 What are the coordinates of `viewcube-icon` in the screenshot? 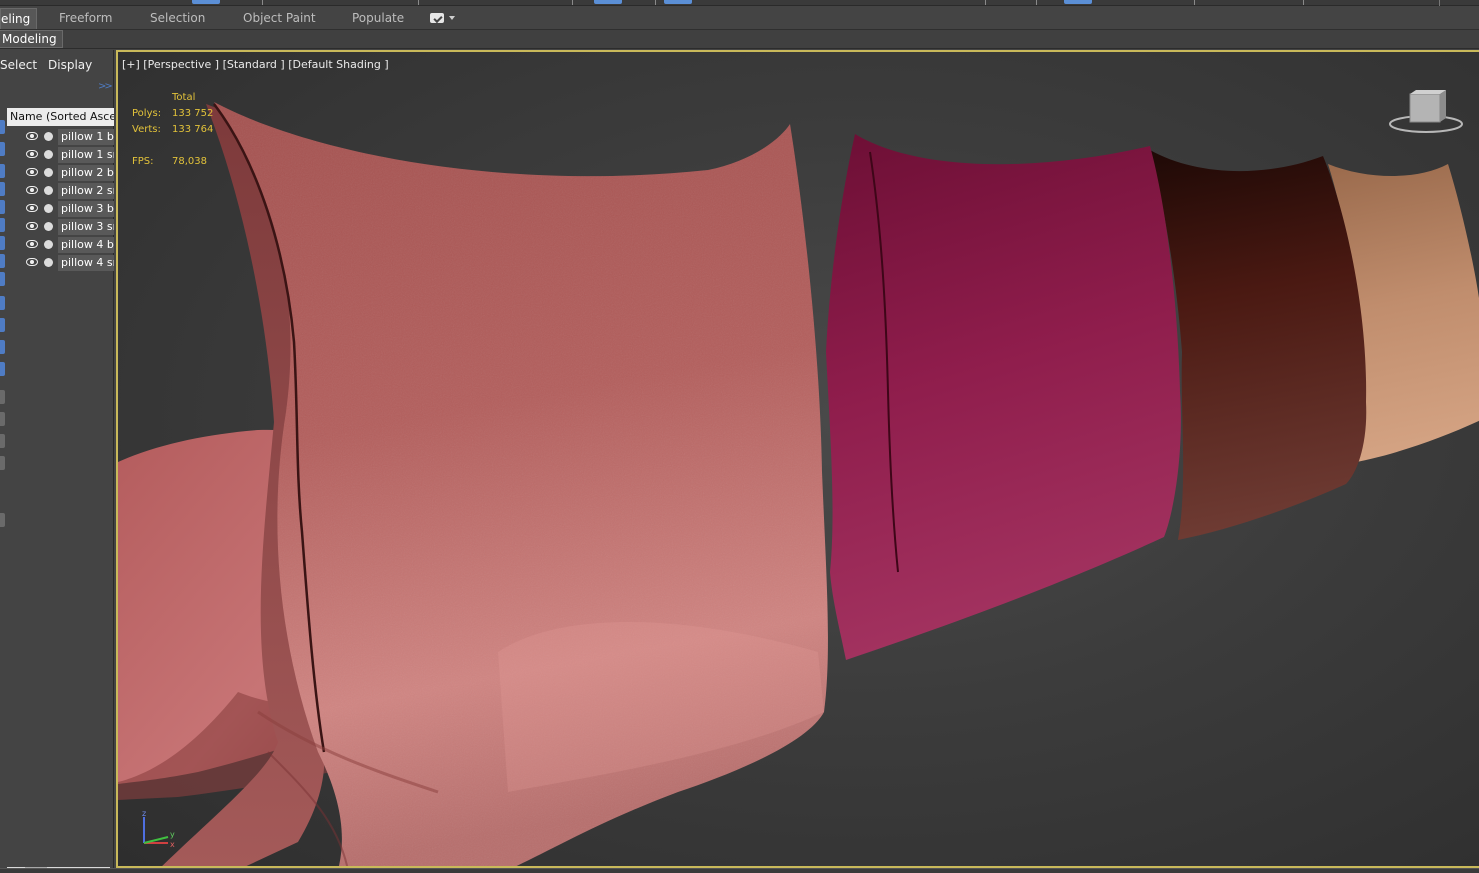 It's located at (1426, 113).